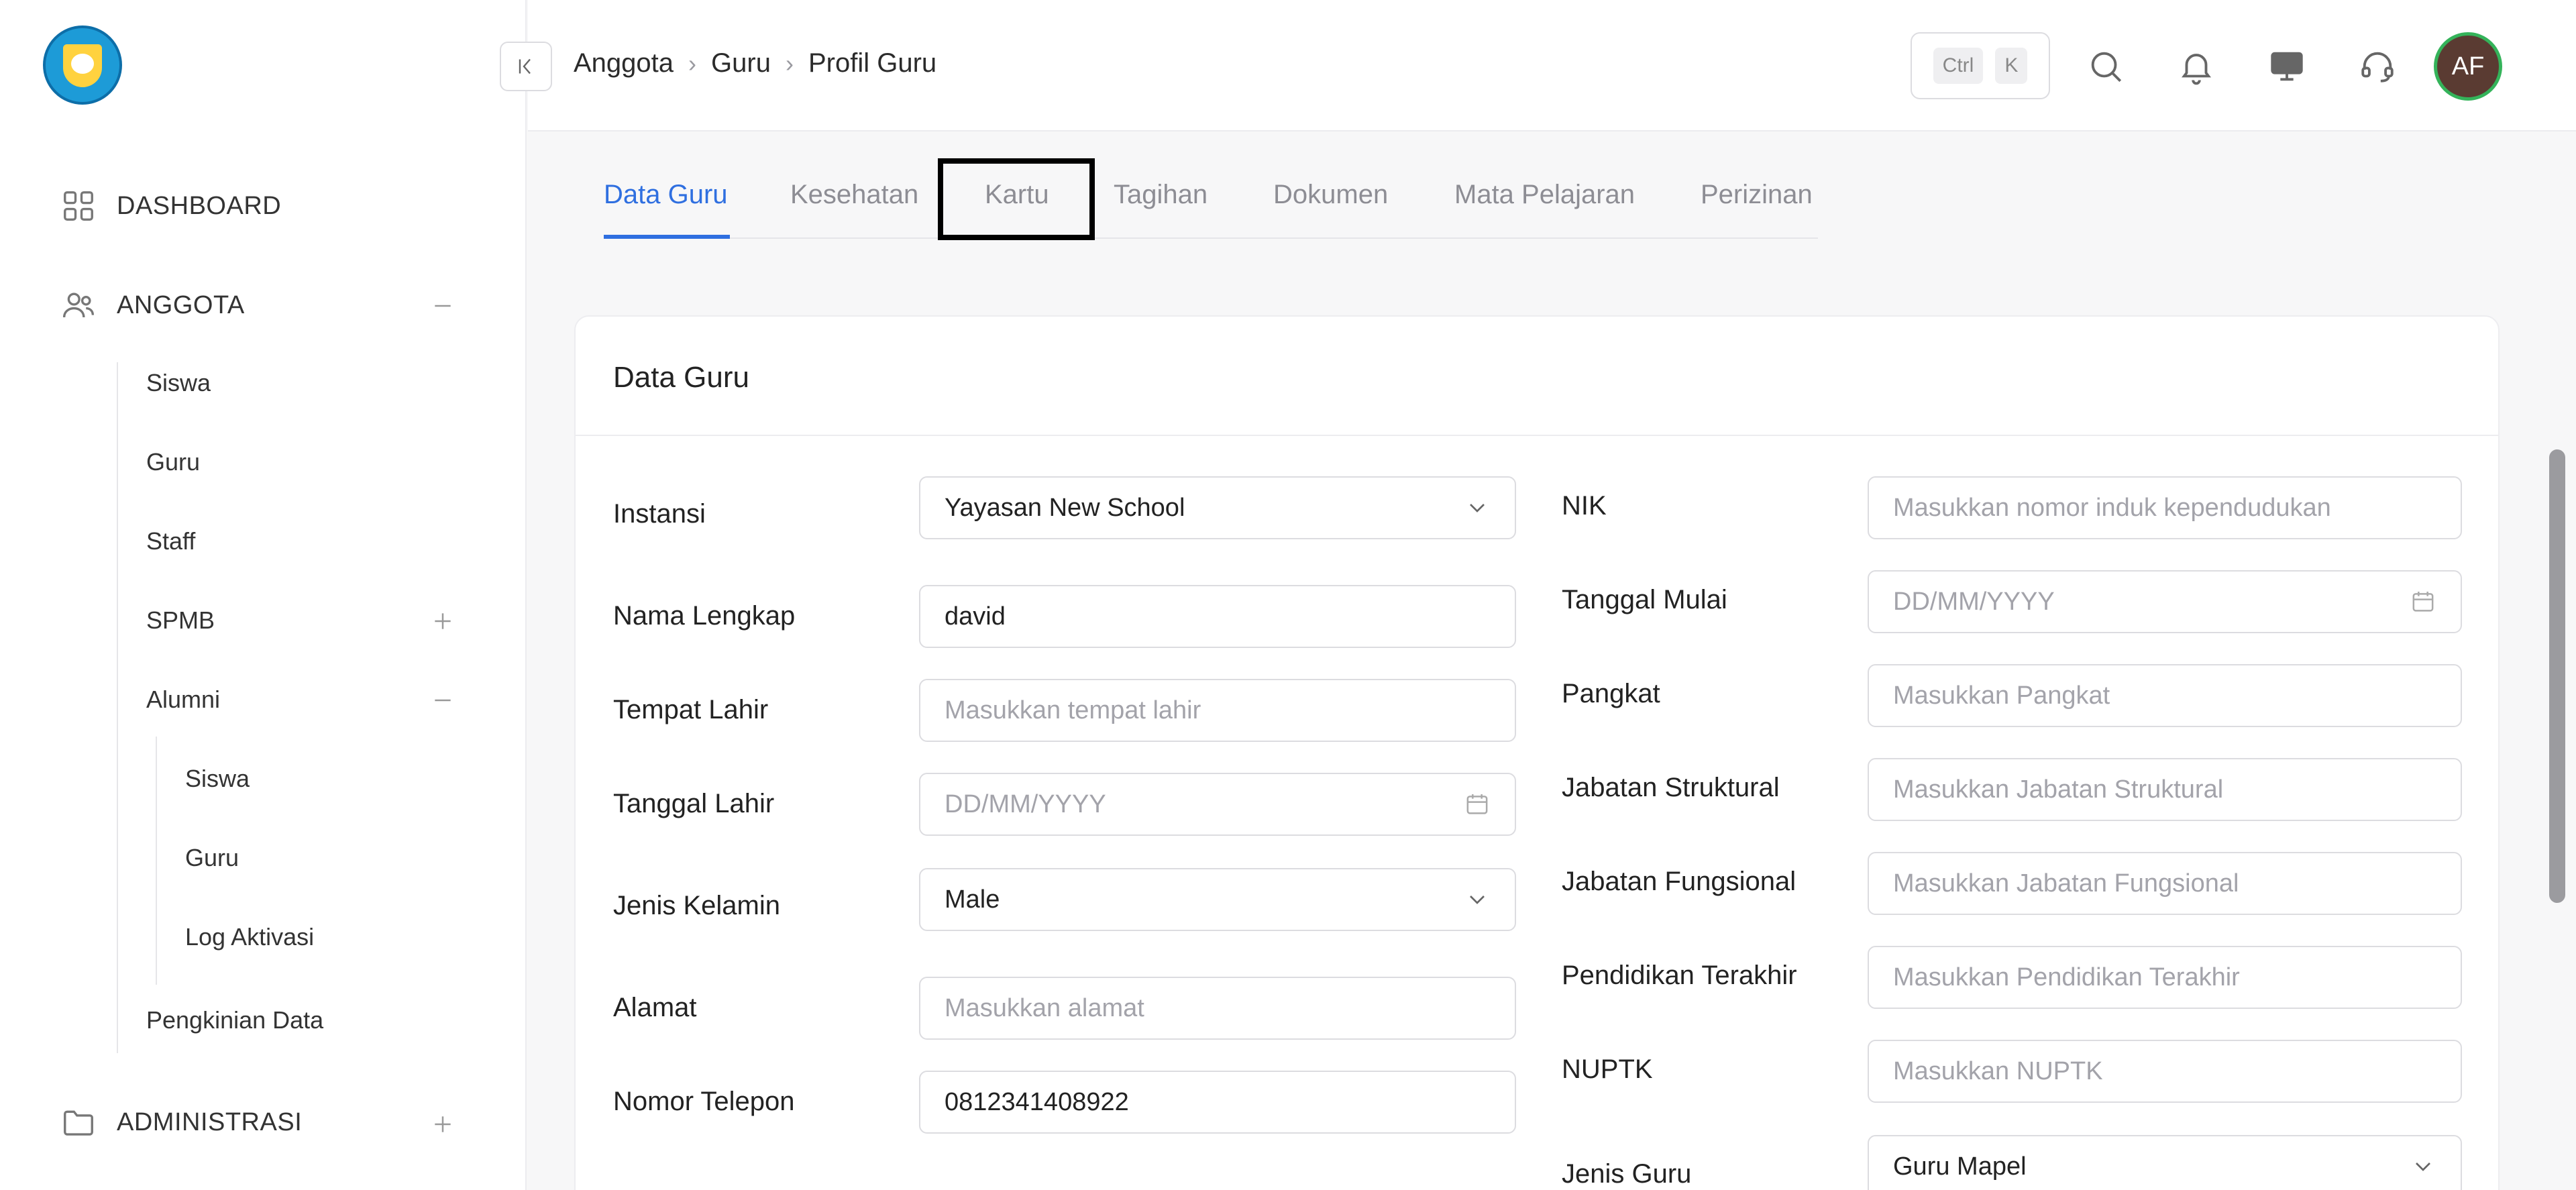 The height and width of the screenshot is (1190, 2576). What do you see at coordinates (2165, 601) in the screenshot?
I see `tanggal-mulai-datepicker: DD/MM/YYYY` at bounding box center [2165, 601].